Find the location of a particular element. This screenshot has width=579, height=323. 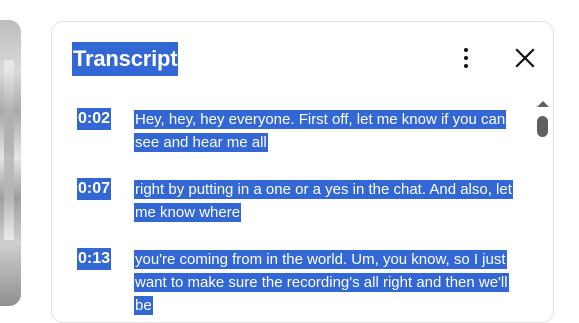

scrollbar-thumb is located at coordinates (542, 126).